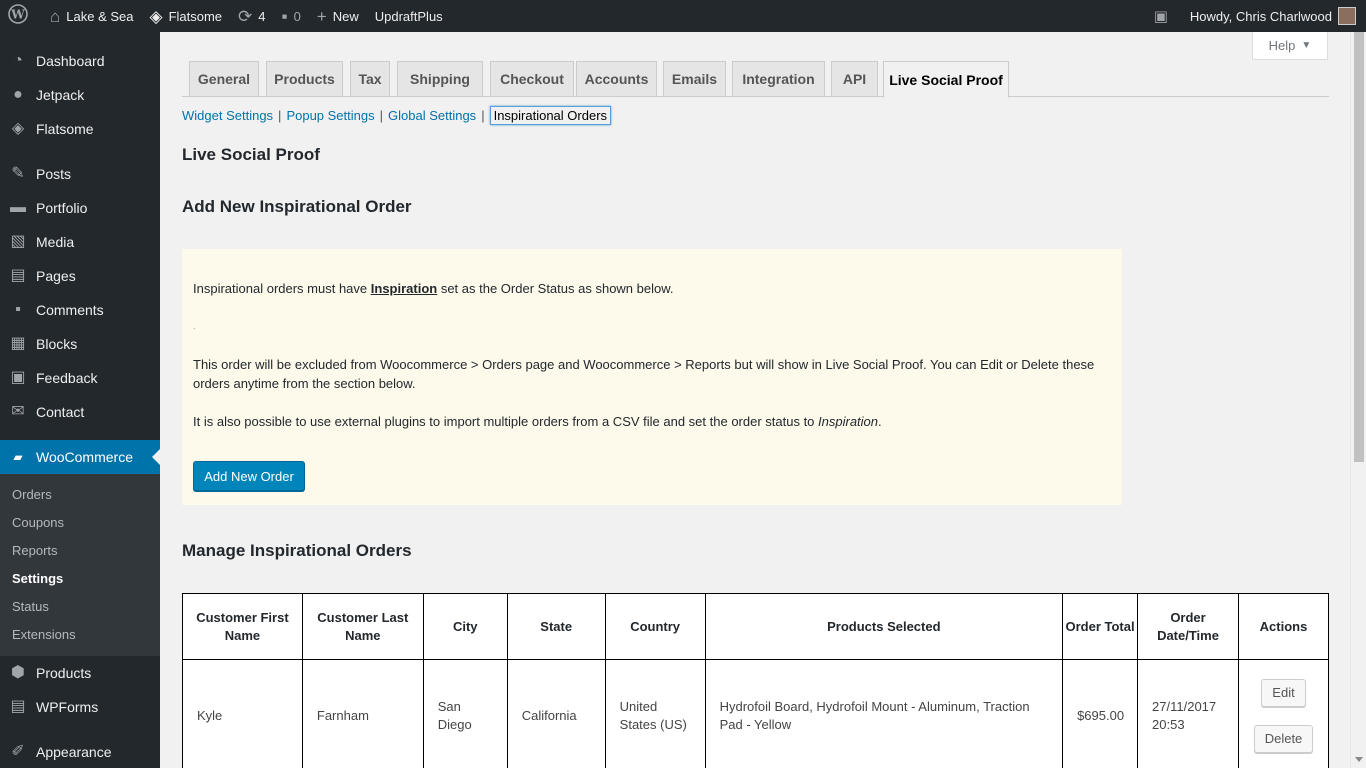  I want to click on tab-tax: Tax, so click(370, 79).